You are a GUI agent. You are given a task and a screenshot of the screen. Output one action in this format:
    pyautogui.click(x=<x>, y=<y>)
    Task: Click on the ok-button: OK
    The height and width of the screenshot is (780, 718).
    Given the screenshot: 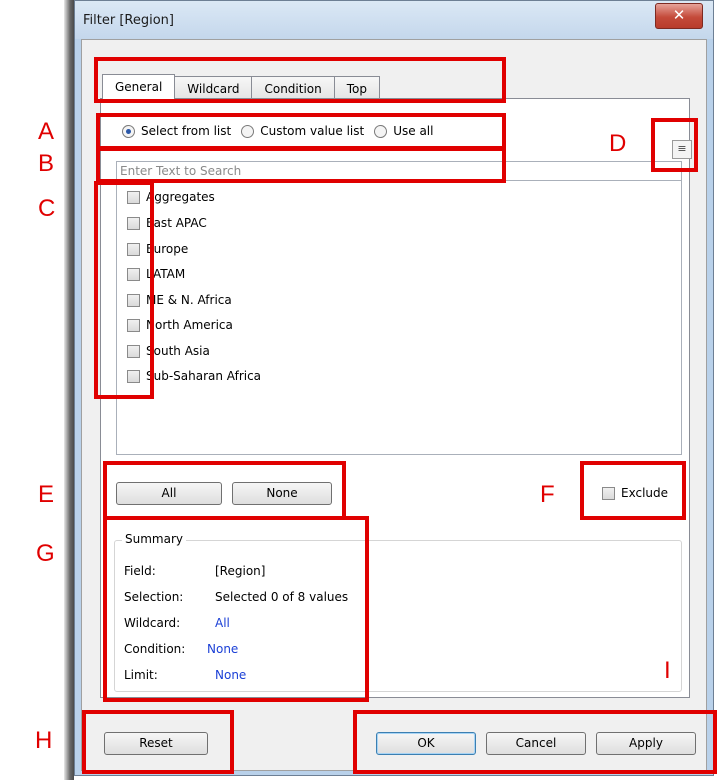 What is the action you would take?
    pyautogui.click(x=426, y=743)
    